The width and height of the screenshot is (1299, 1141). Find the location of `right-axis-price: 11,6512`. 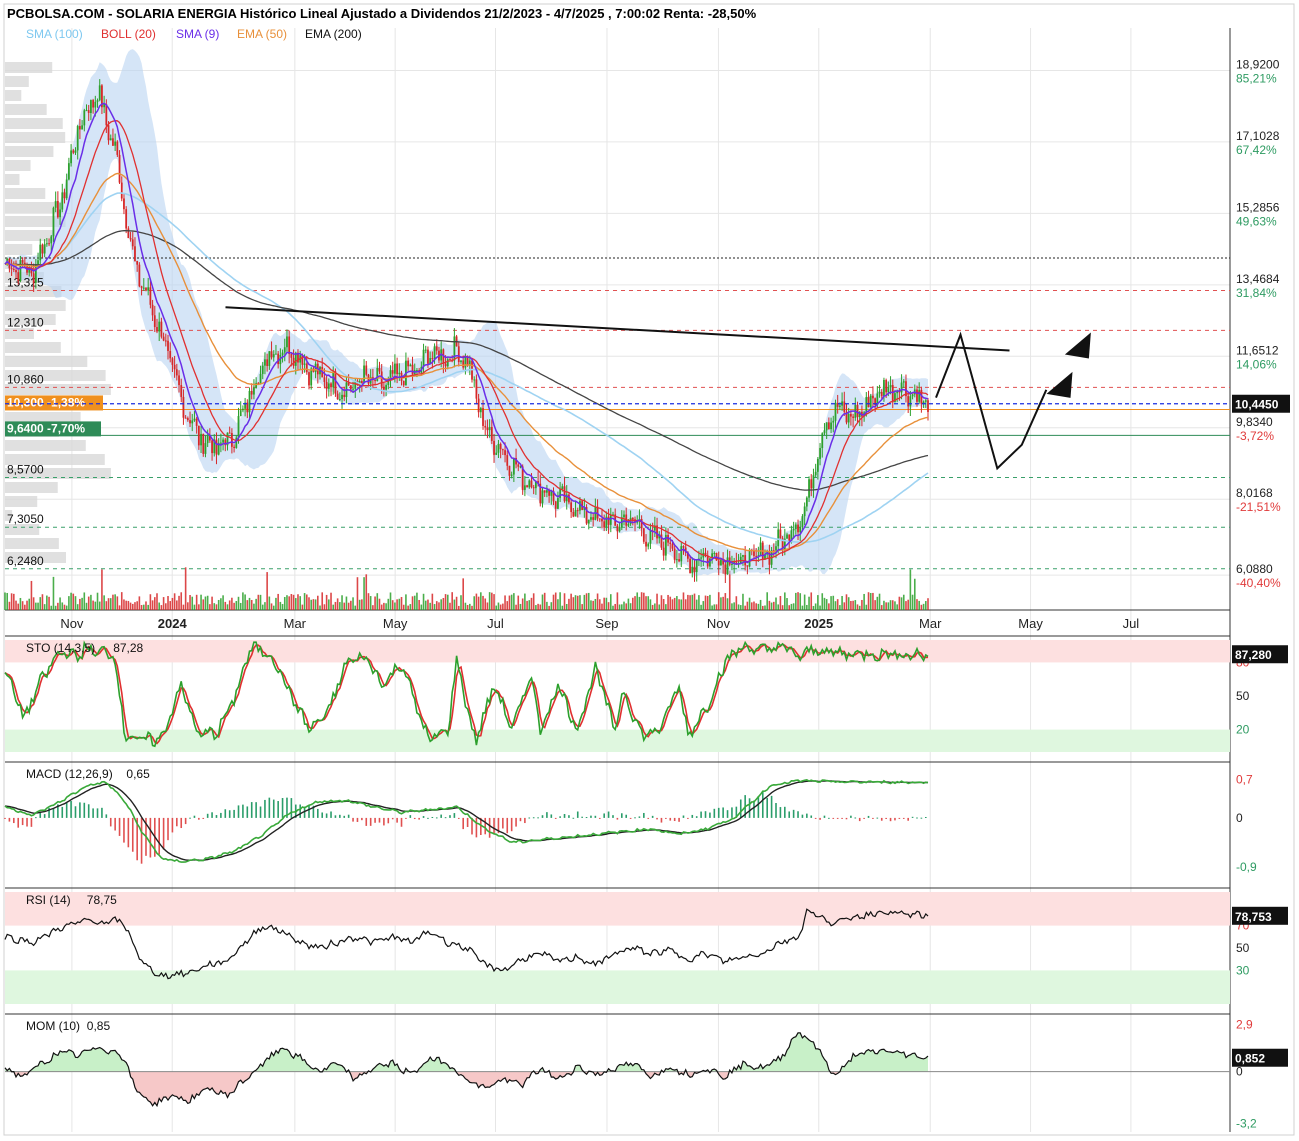

right-axis-price: 11,6512 is located at coordinates (1257, 350).